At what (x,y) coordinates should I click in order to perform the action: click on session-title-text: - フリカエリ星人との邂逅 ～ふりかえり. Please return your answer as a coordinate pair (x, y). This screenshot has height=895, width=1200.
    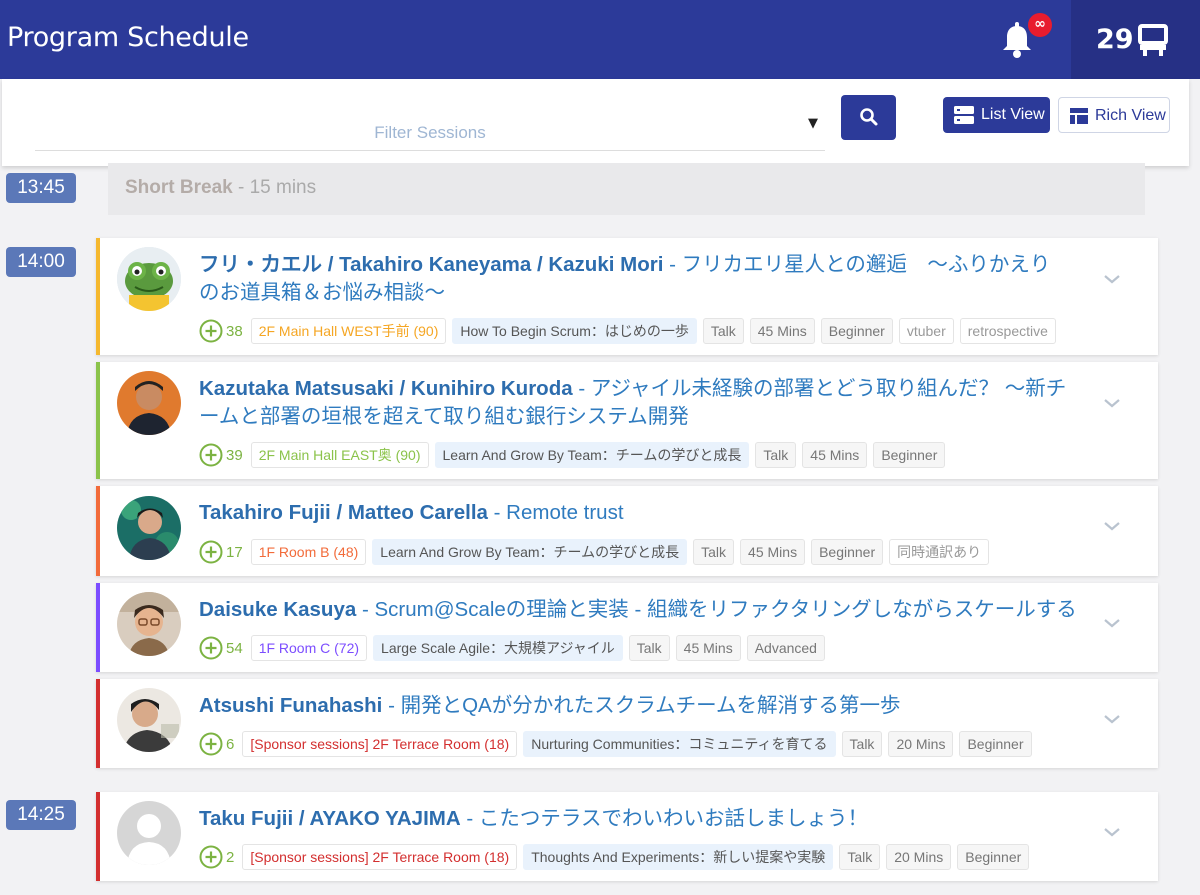
    Looking at the image, I should click on (857, 264).